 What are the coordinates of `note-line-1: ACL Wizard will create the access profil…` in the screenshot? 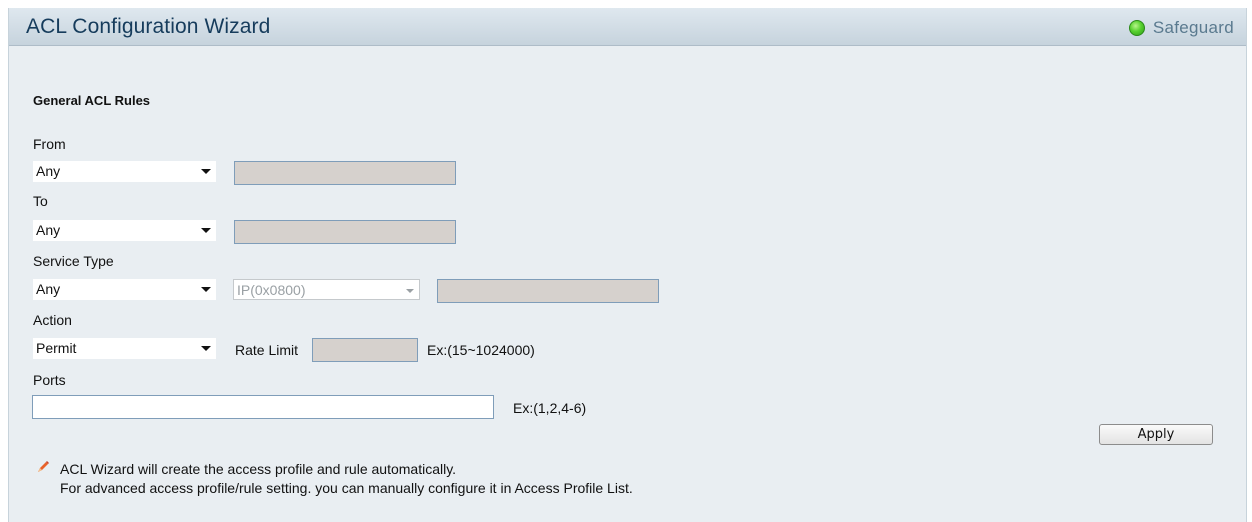 It's located at (258, 469).